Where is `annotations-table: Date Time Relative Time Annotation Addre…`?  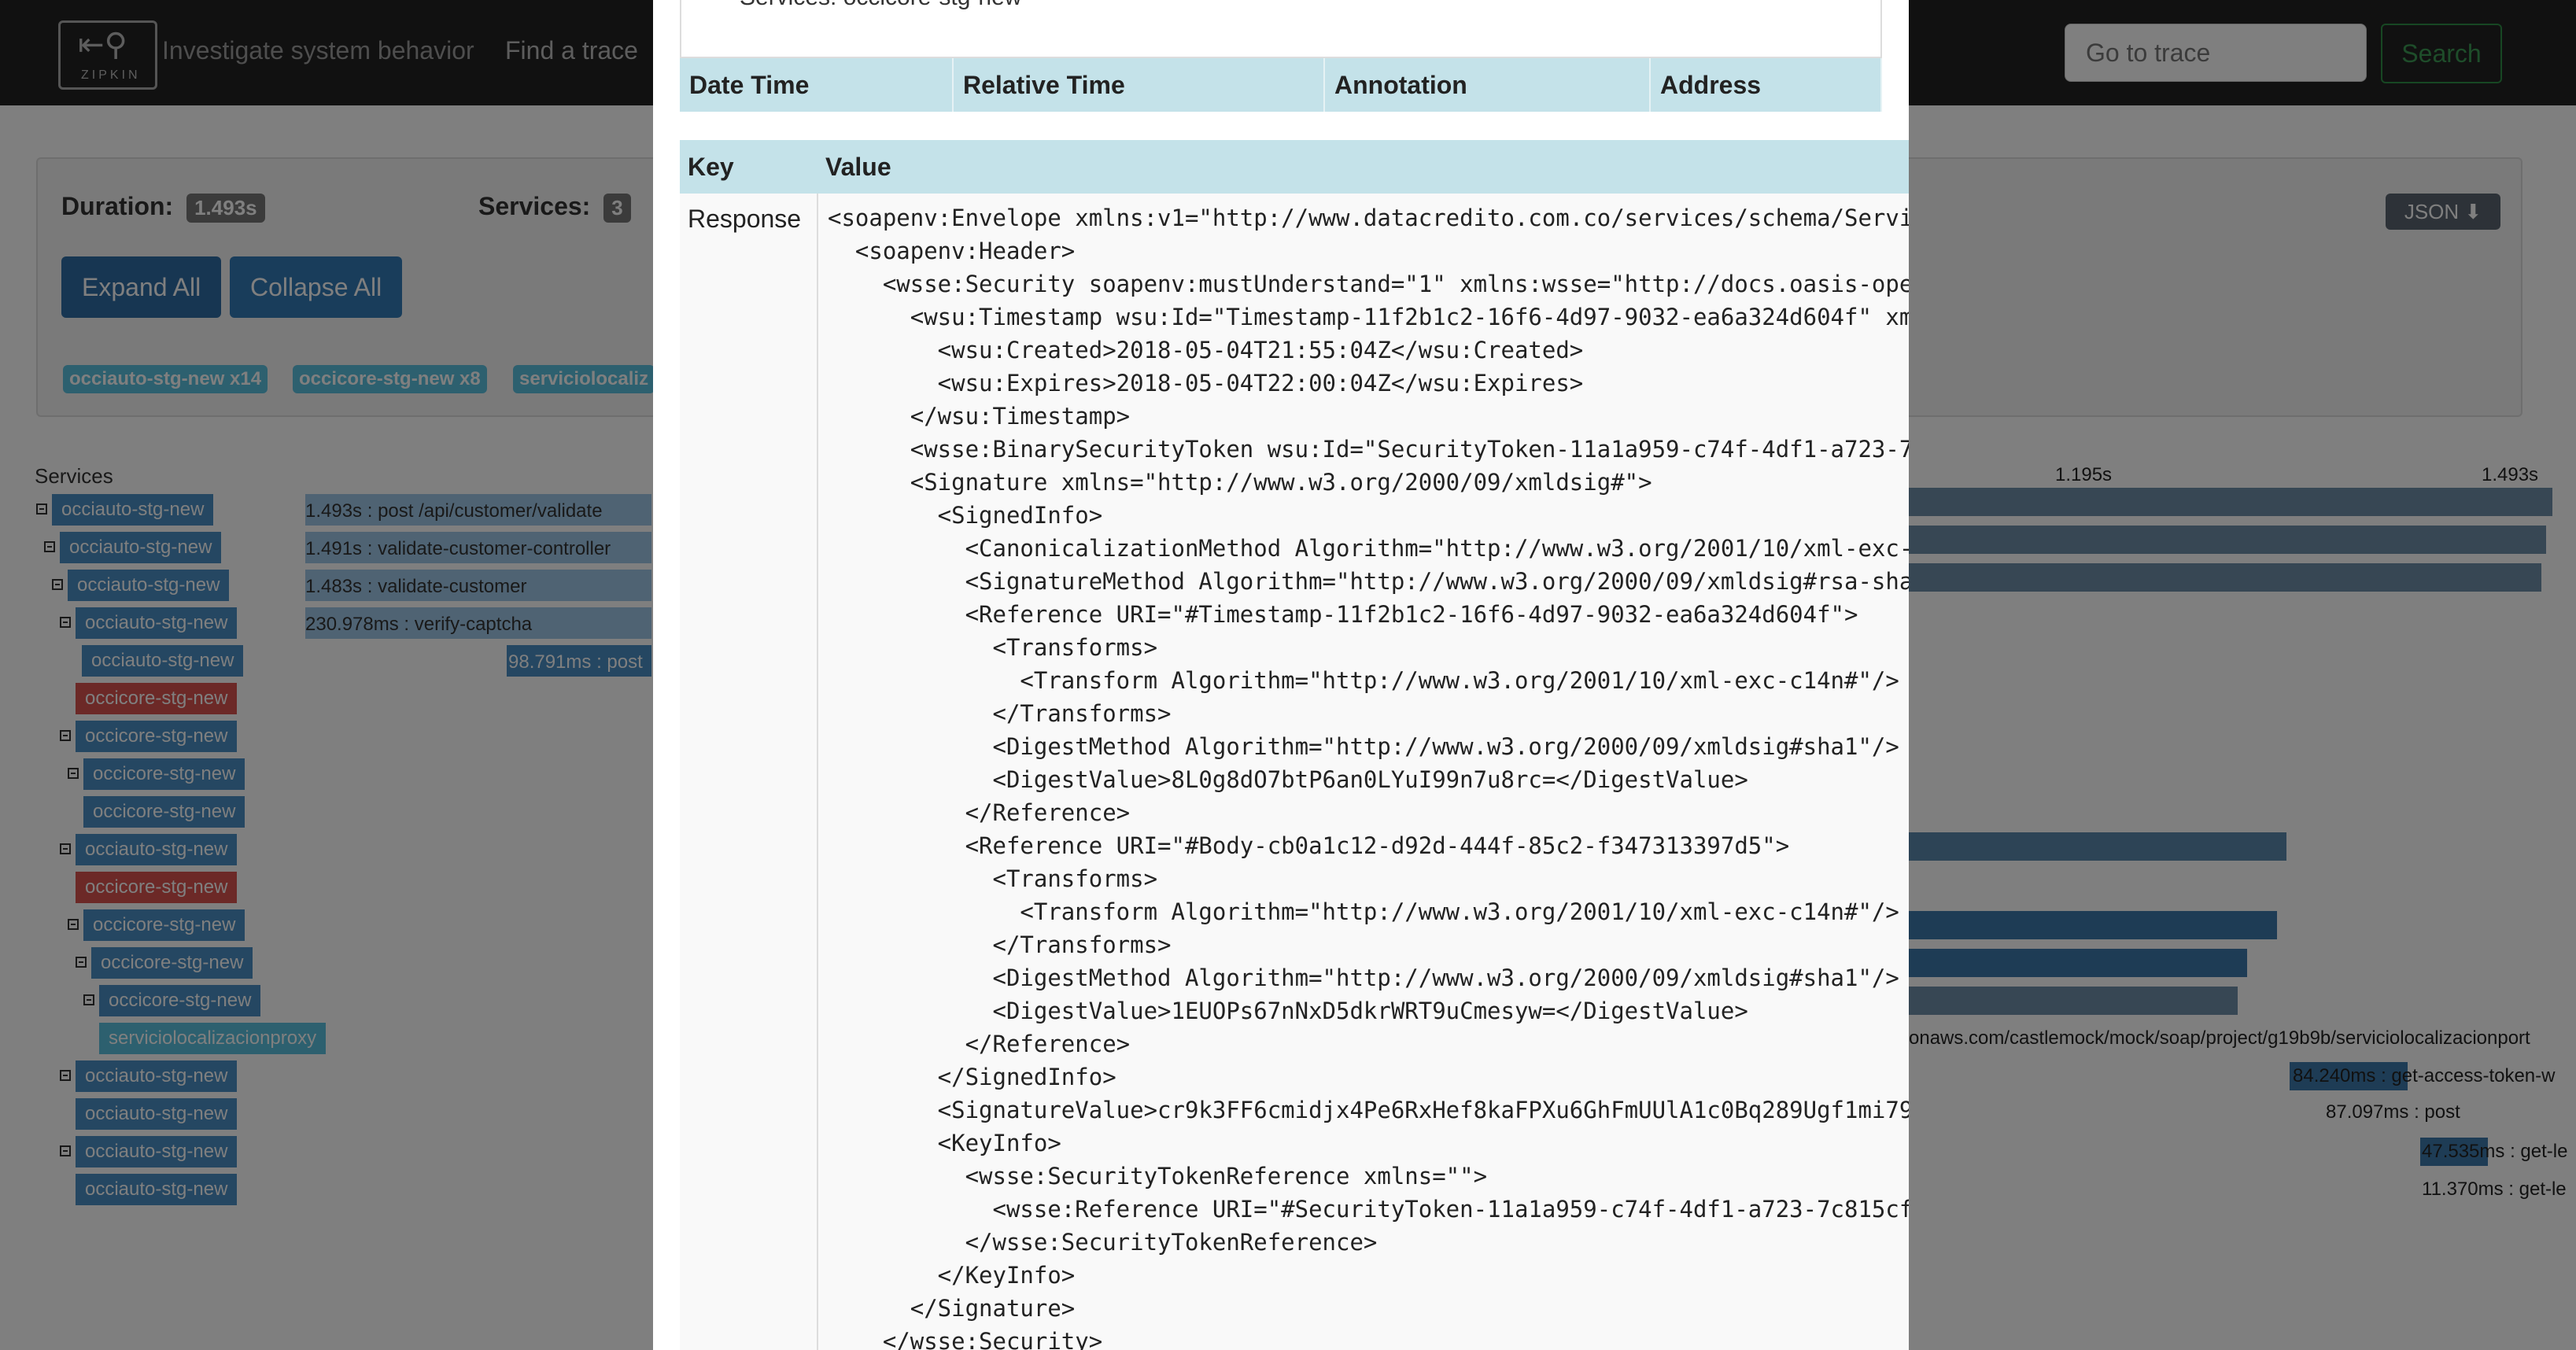
annotations-table: Date Time Relative Time Annotation Addre… is located at coordinates (1281, 85).